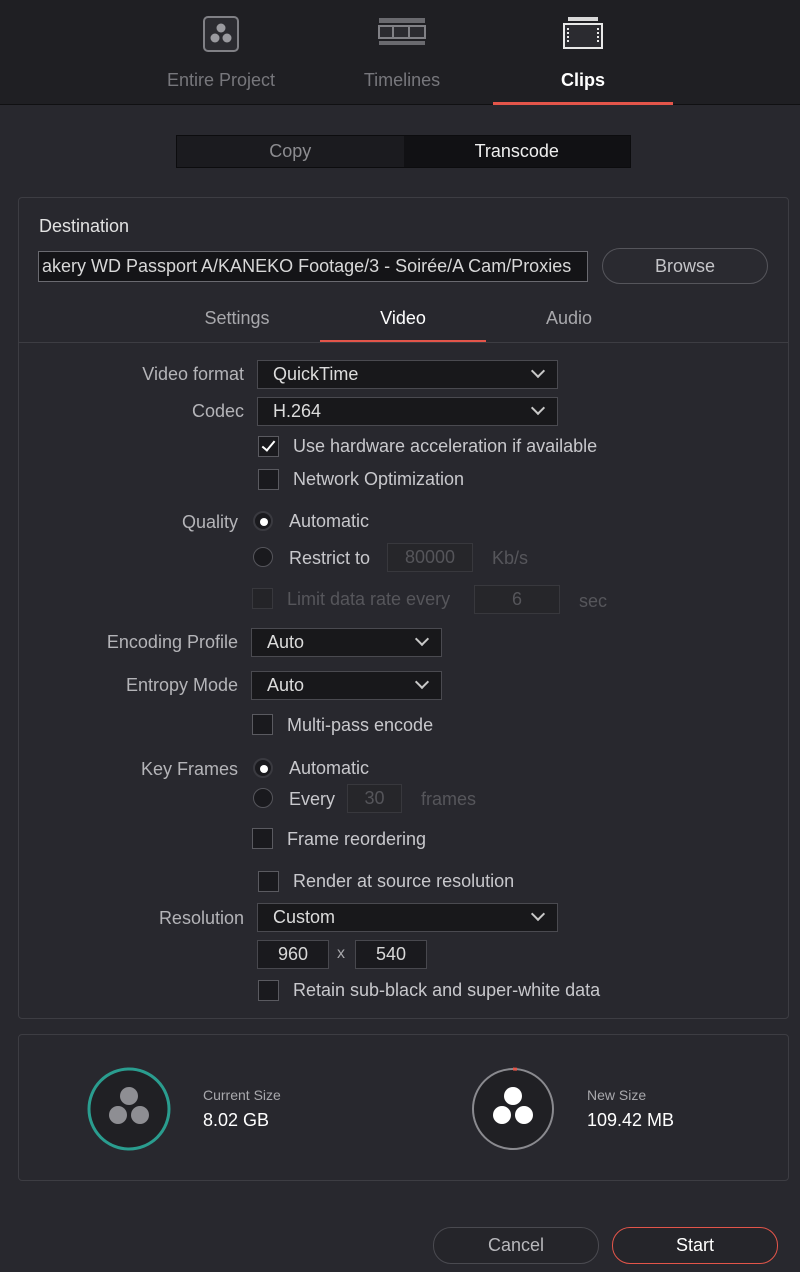  Describe the element at coordinates (181, 685) in the screenshot. I see `entropy-mode-label: Entropy Mode` at that location.